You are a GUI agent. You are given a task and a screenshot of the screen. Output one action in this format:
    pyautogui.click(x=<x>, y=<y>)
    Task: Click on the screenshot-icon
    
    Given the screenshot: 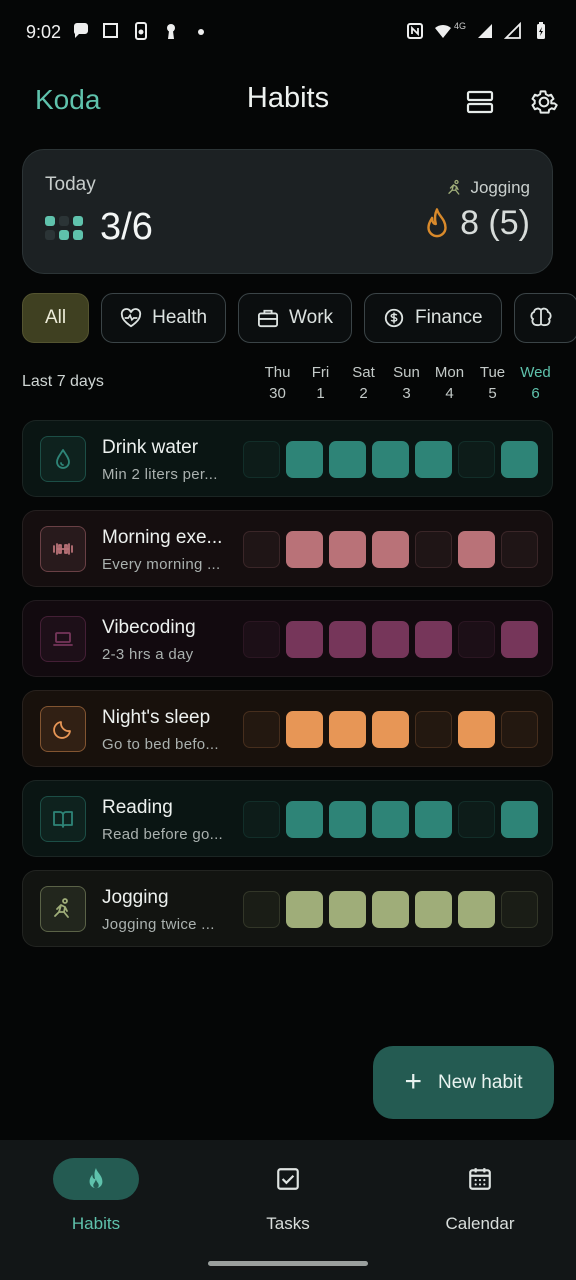 What is the action you would take?
    pyautogui.click(x=110, y=30)
    